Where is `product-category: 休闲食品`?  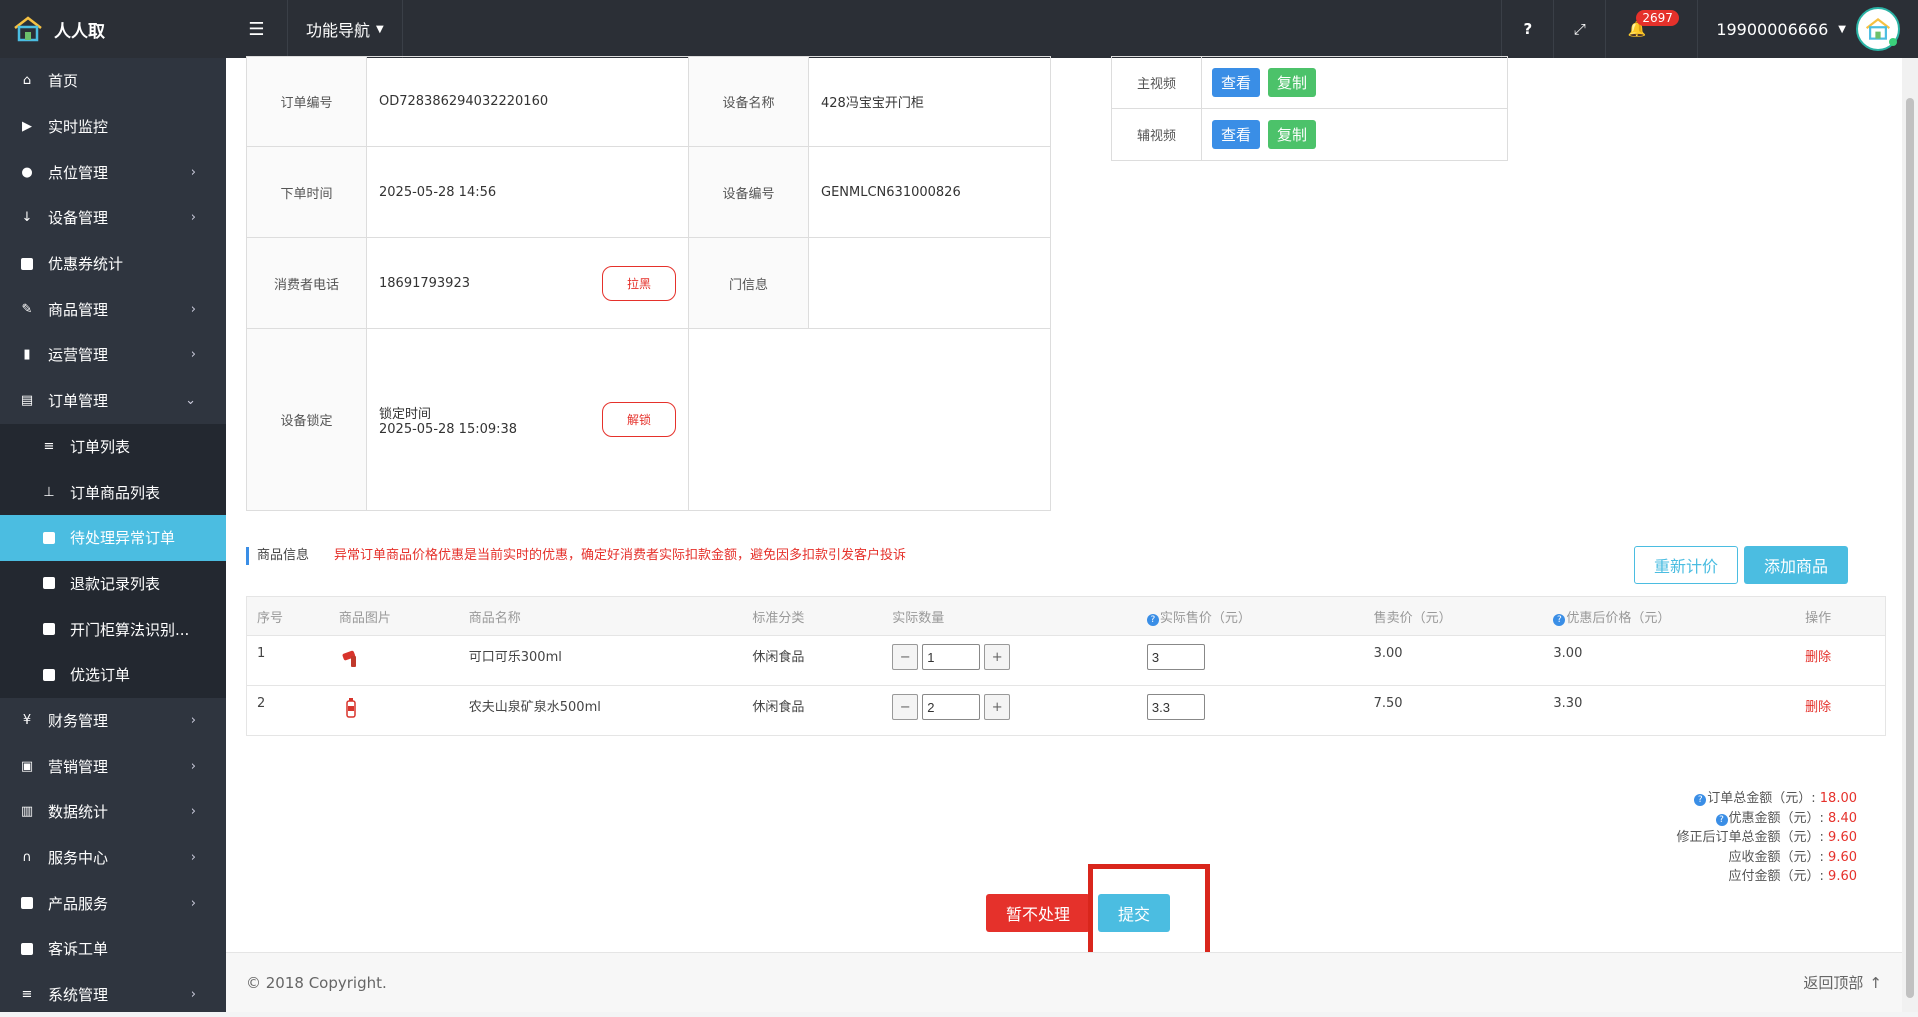 product-category: 休闲食品 is located at coordinates (778, 657).